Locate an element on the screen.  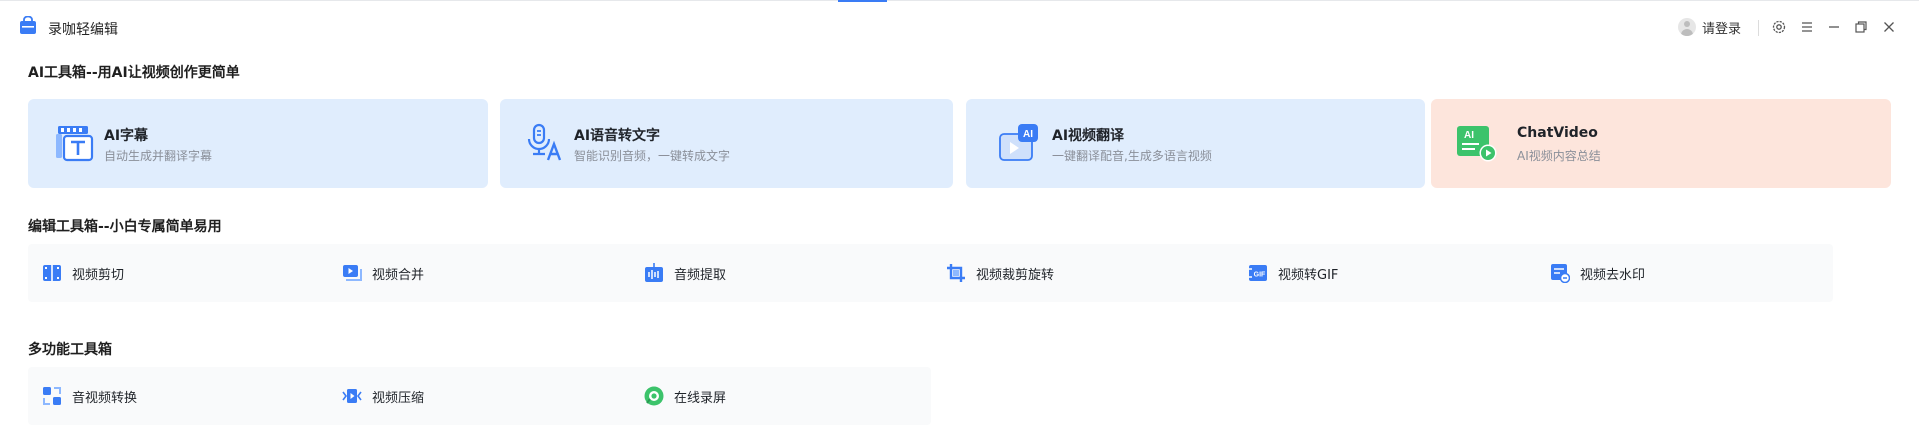
tool-watermark-remove: 视频去水印 is located at coordinates (1597, 273).